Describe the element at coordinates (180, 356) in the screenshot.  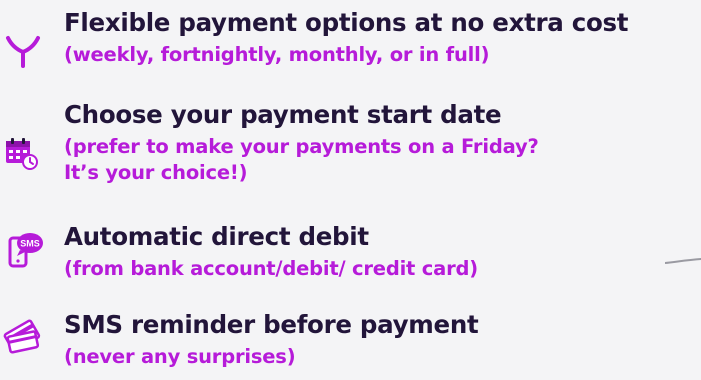
I see `feature-subtitle: (never any surprises)` at that location.